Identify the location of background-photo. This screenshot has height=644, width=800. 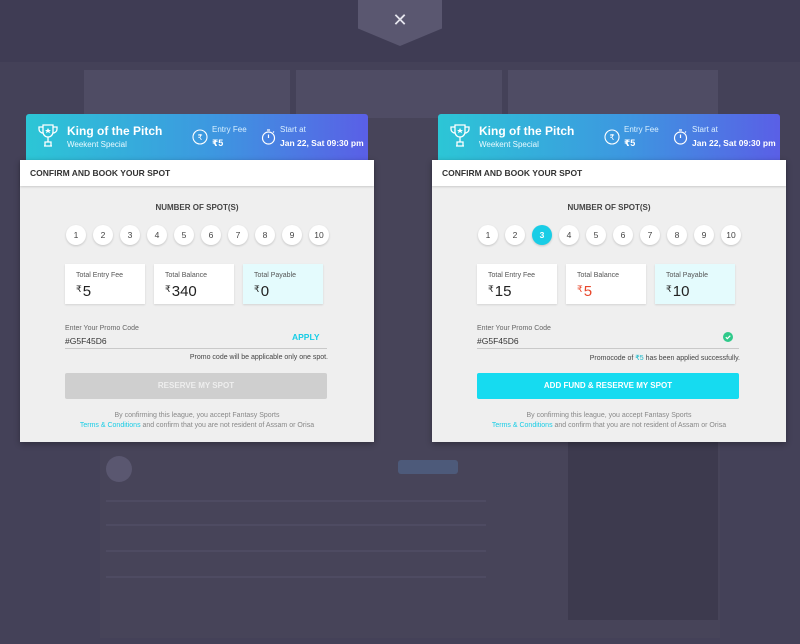
(643, 530).